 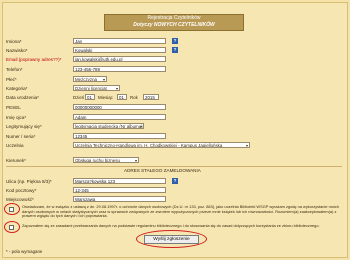 What do you see at coordinates (39, 160) in the screenshot?
I see `row-kierunek: Kierunek*` at bounding box center [39, 160].